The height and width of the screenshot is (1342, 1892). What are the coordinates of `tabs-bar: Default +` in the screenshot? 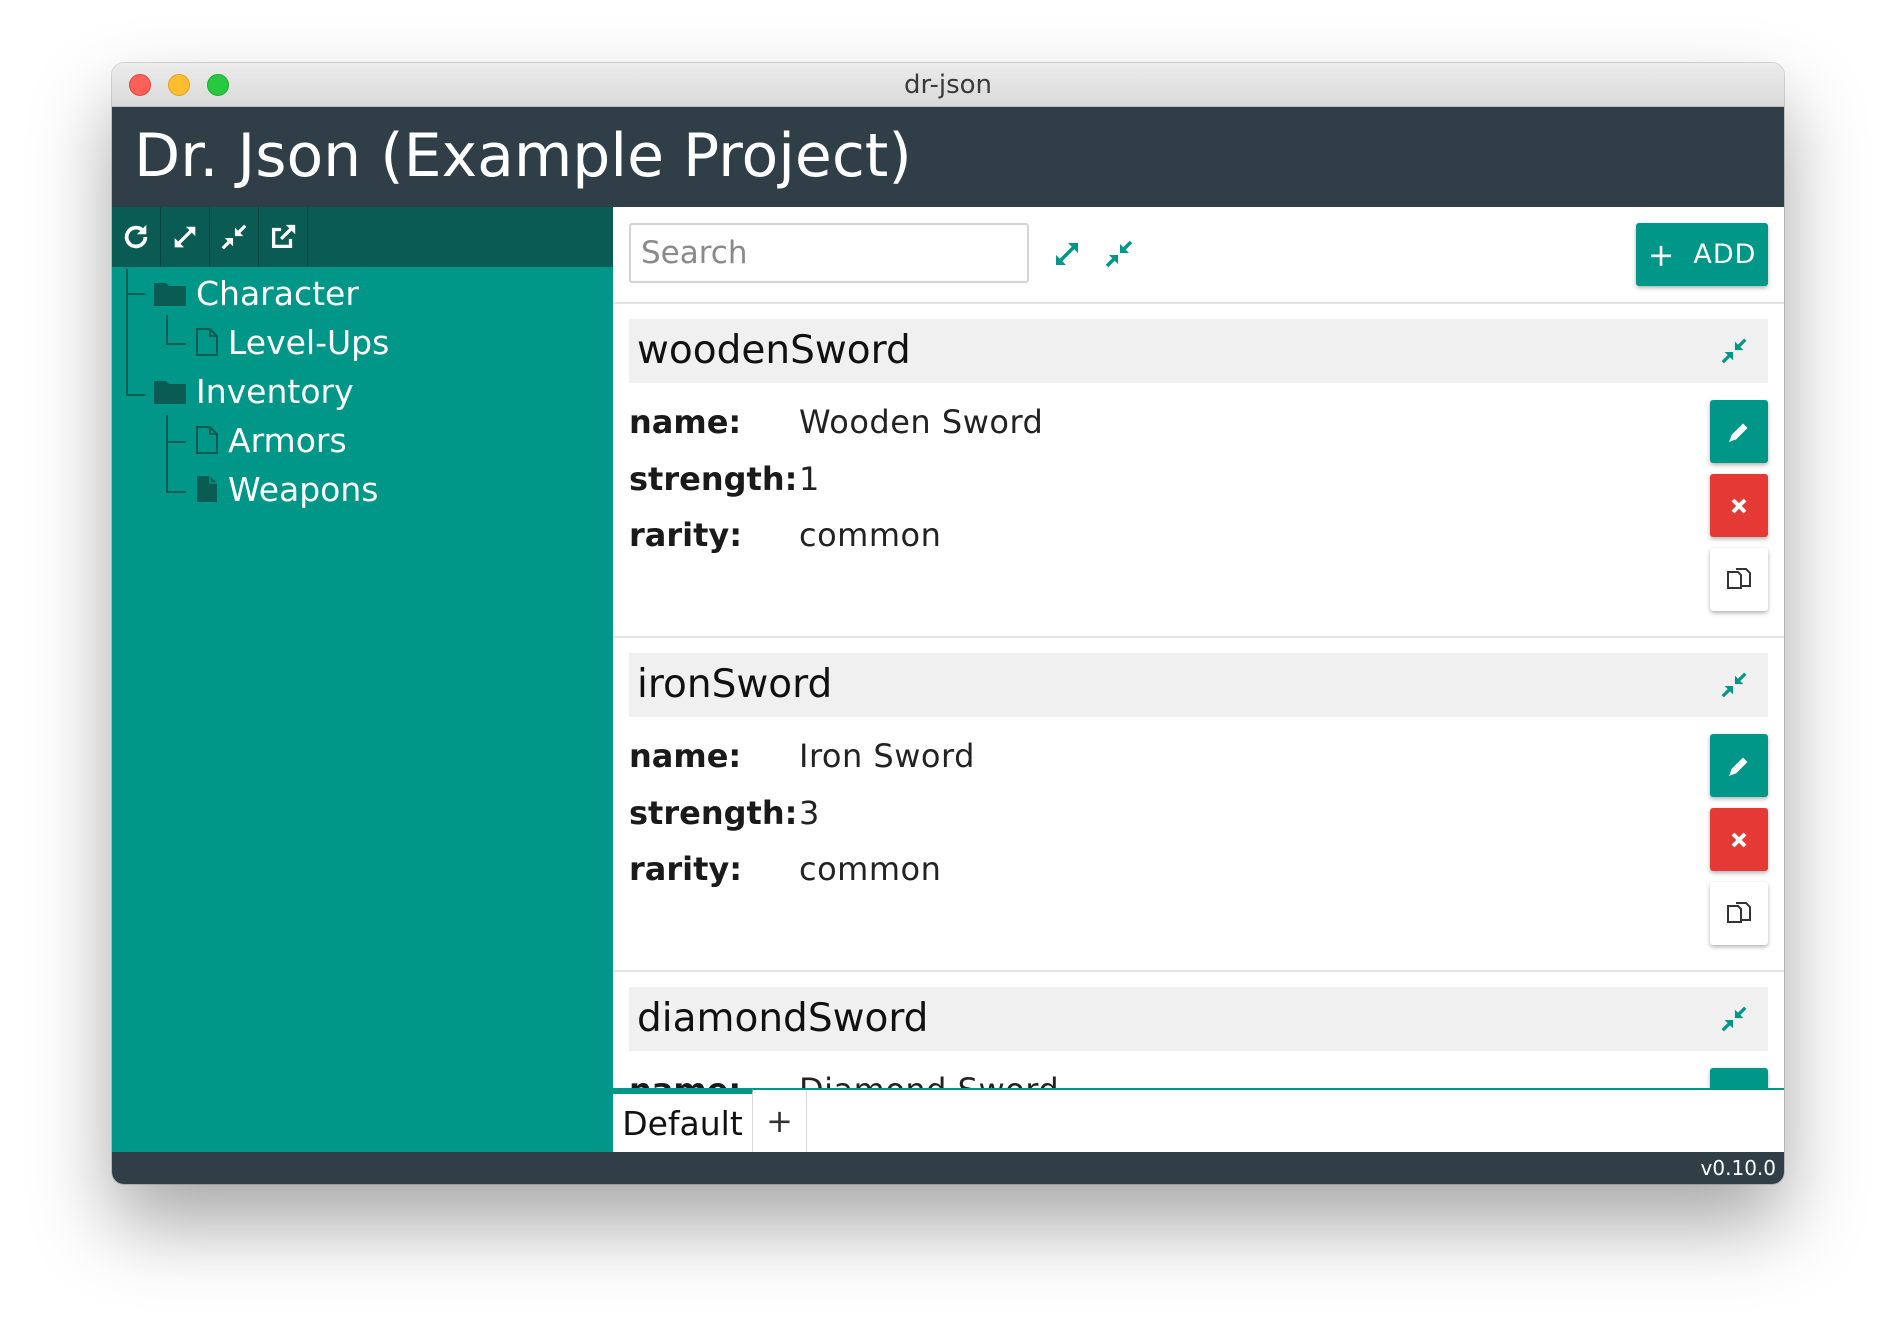 It's located at (1198, 1120).